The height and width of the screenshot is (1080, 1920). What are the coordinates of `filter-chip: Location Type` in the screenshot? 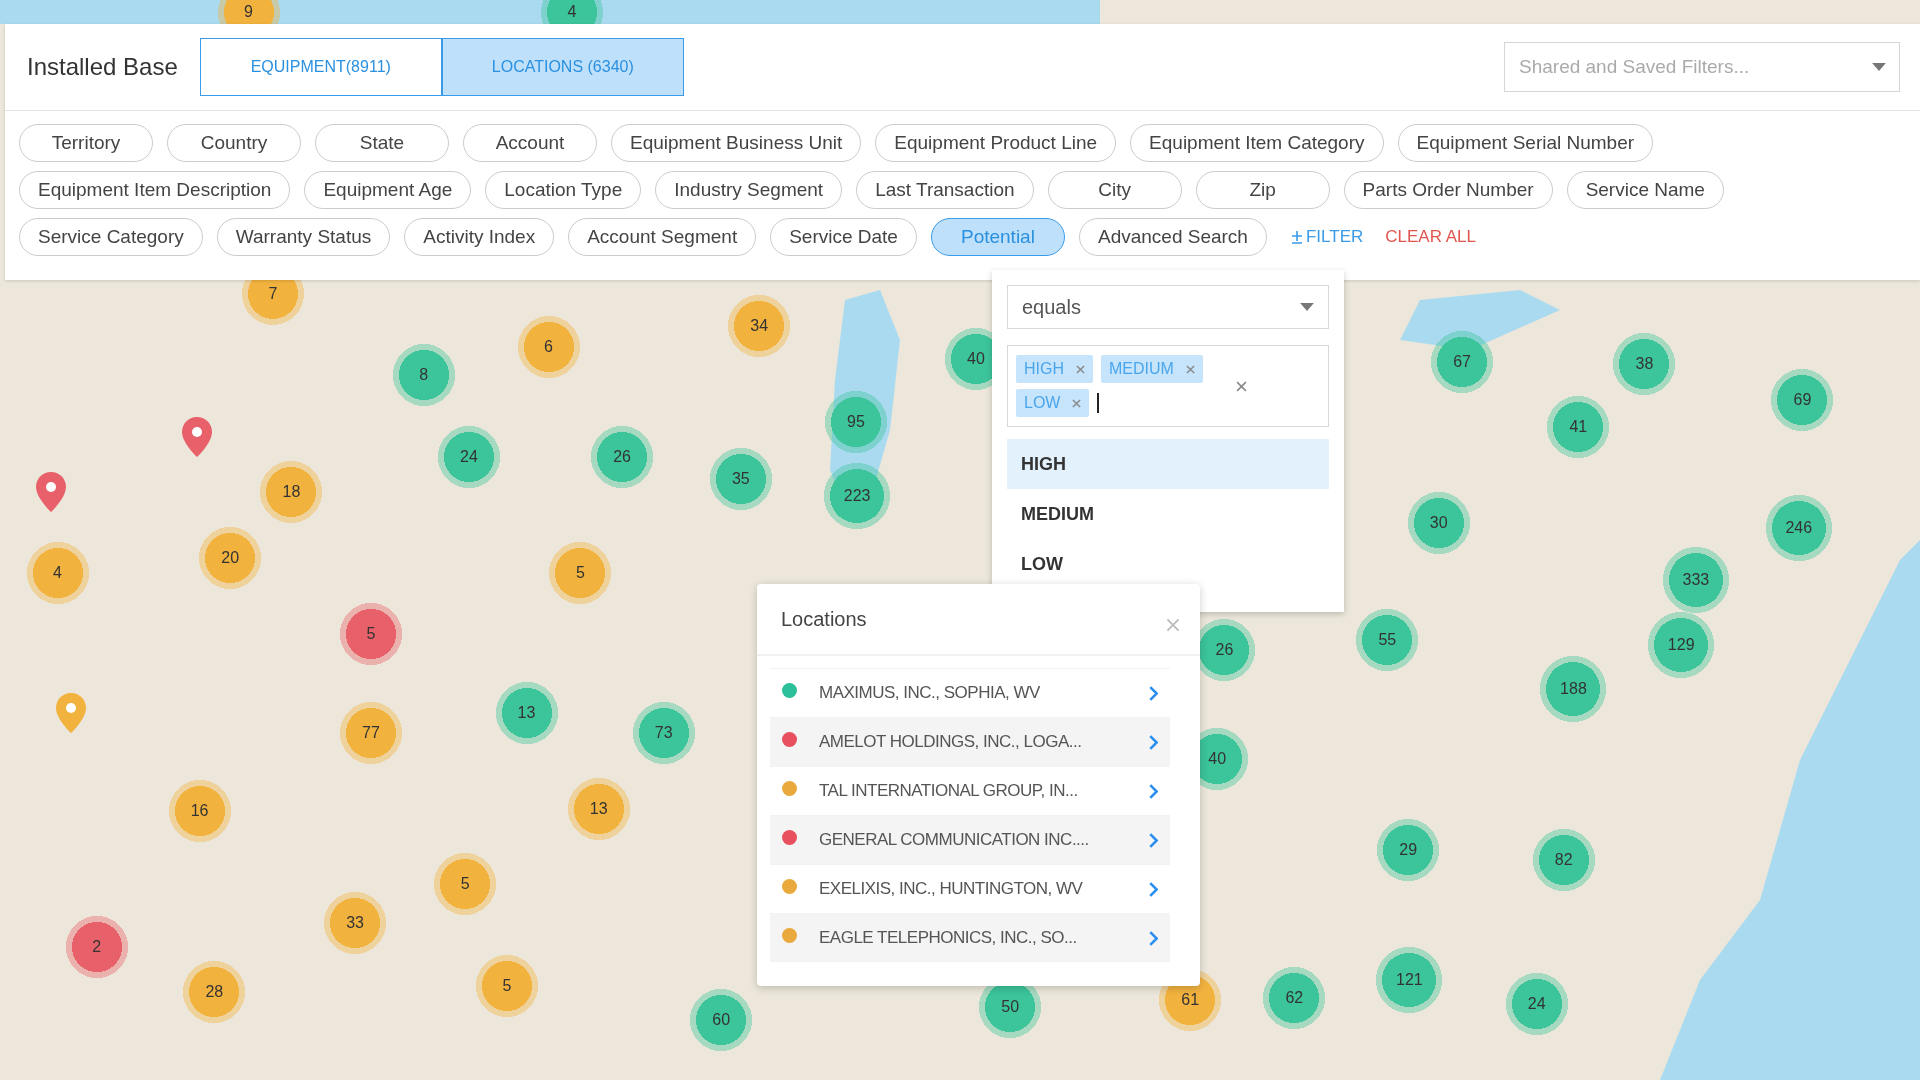 It's located at (563, 190).